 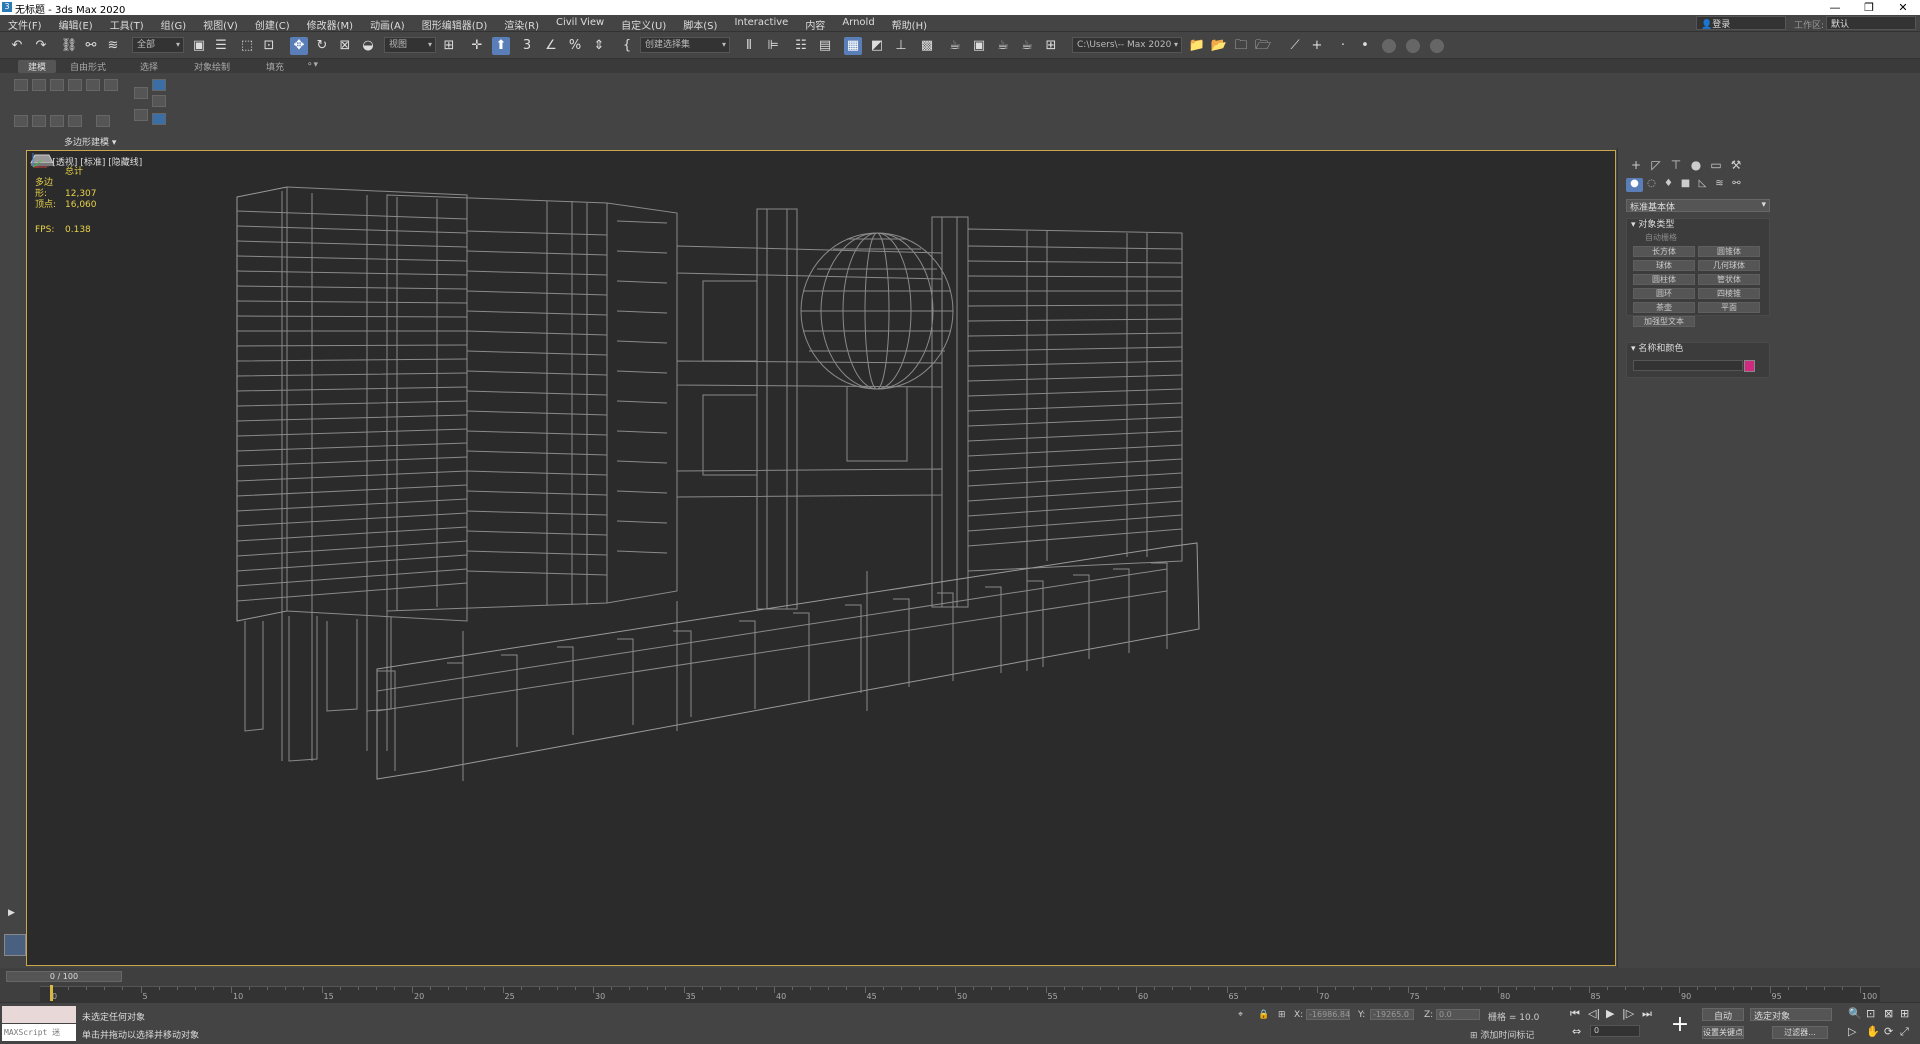 What do you see at coordinates (801, 46) in the screenshot?
I see `layer-explorer-icon: ☷` at bounding box center [801, 46].